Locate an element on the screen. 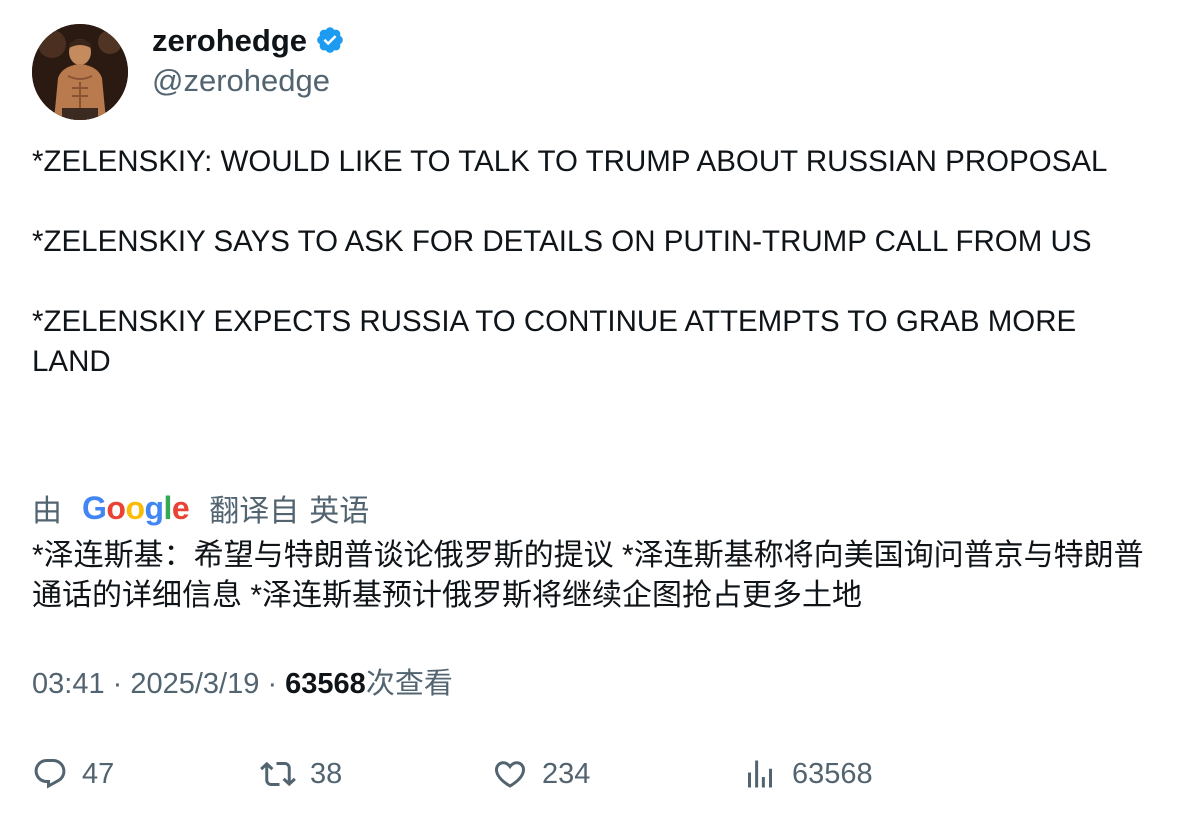  like-button: 234 is located at coordinates (541, 774).